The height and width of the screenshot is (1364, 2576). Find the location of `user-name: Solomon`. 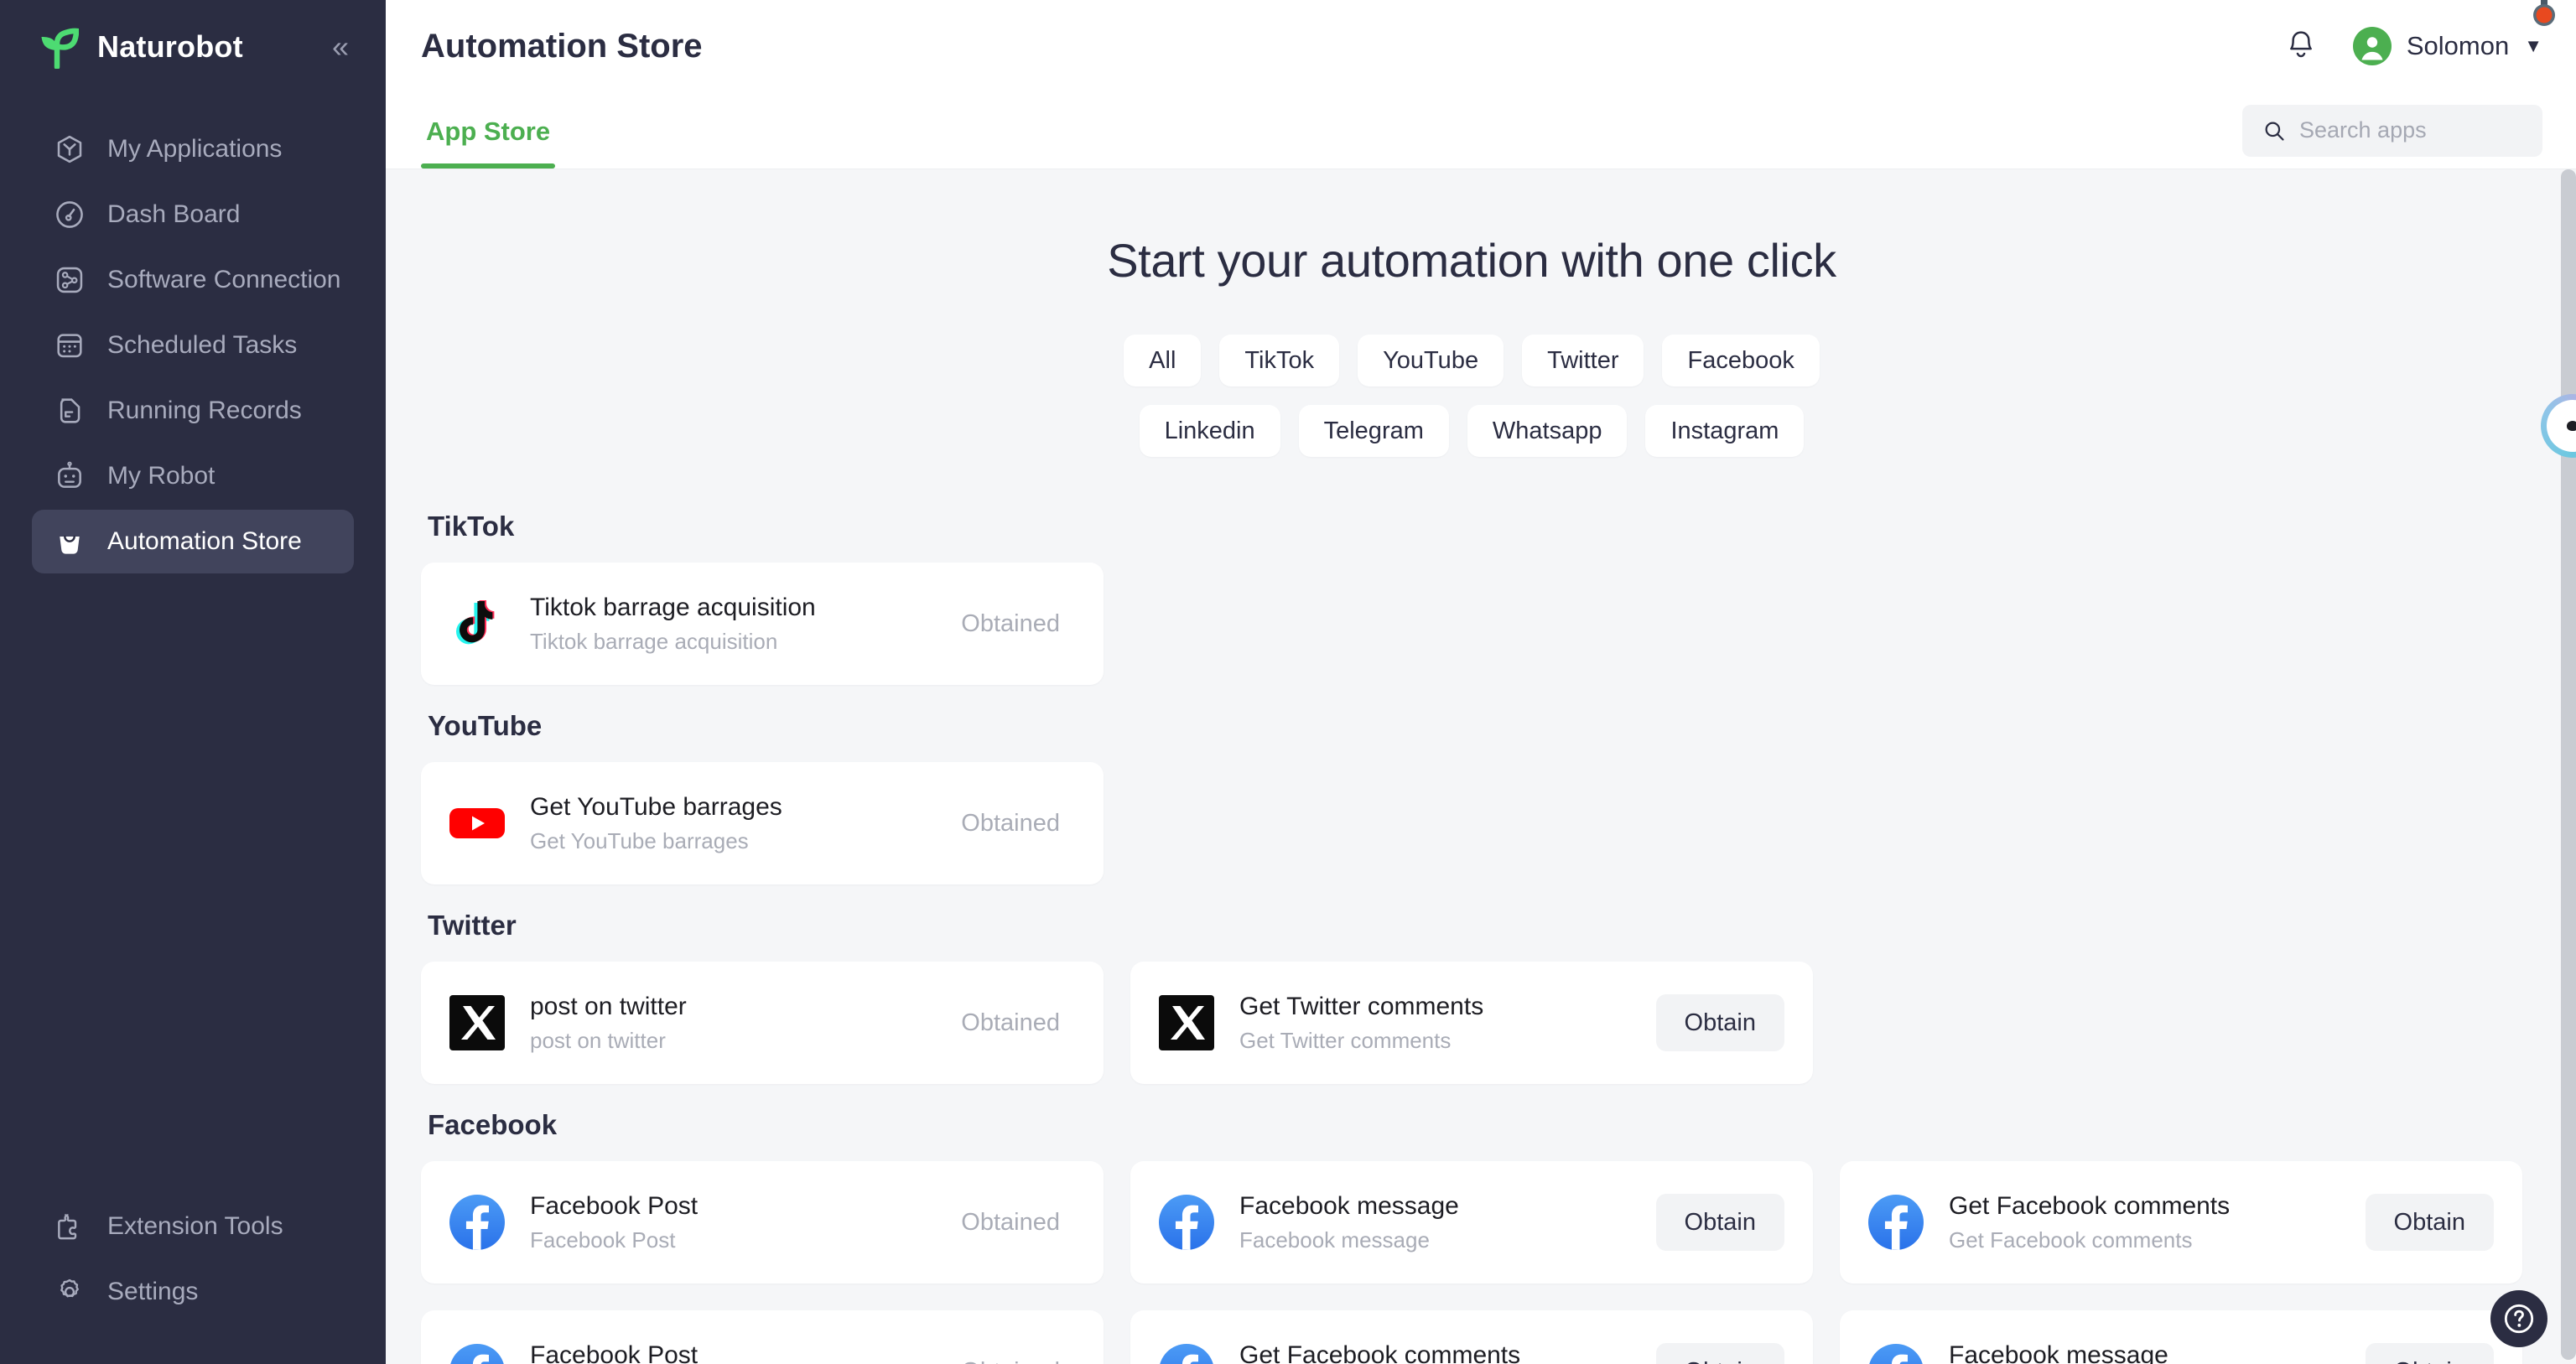

user-name: Solomon is located at coordinates (2458, 45).